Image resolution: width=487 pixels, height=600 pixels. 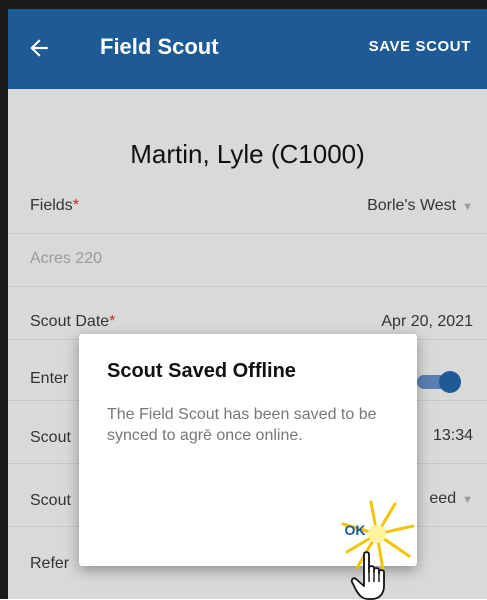 I want to click on hand-pointer-icon, so click(x=367, y=575).